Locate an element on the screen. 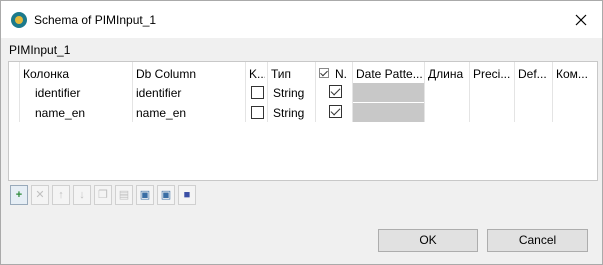 Image resolution: width=603 pixels, height=265 pixels. table-row-2-key-checkbox is located at coordinates (257, 112).